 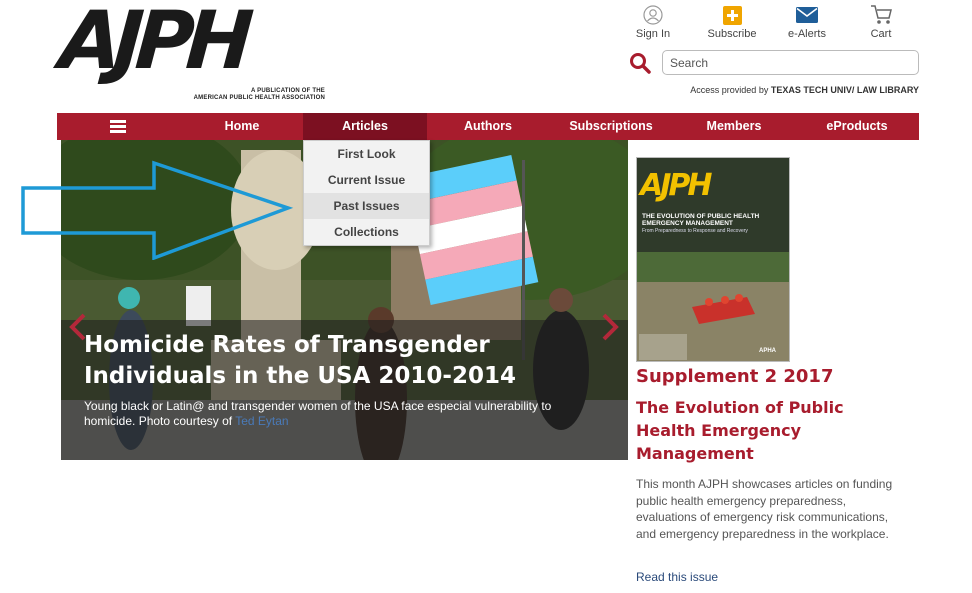 I want to click on access-institution: TEXAS TECH UNIV/ LAW LIBRARY, so click(x=844, y=90).